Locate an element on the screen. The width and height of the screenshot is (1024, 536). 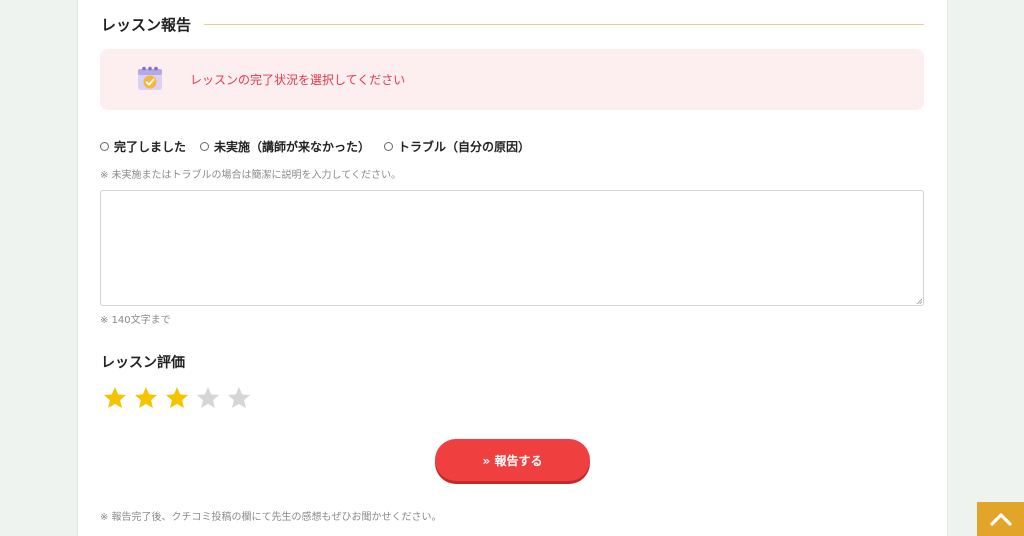
radio-label: トラブル（自分の原因） is located at coordinates (464, 146).